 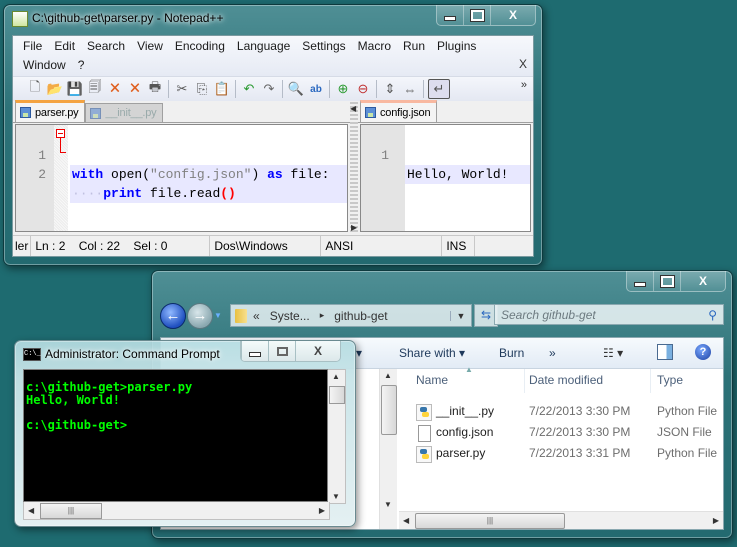 I want to click on breadcrumb-overflow: «, so click(x=256, y=316).